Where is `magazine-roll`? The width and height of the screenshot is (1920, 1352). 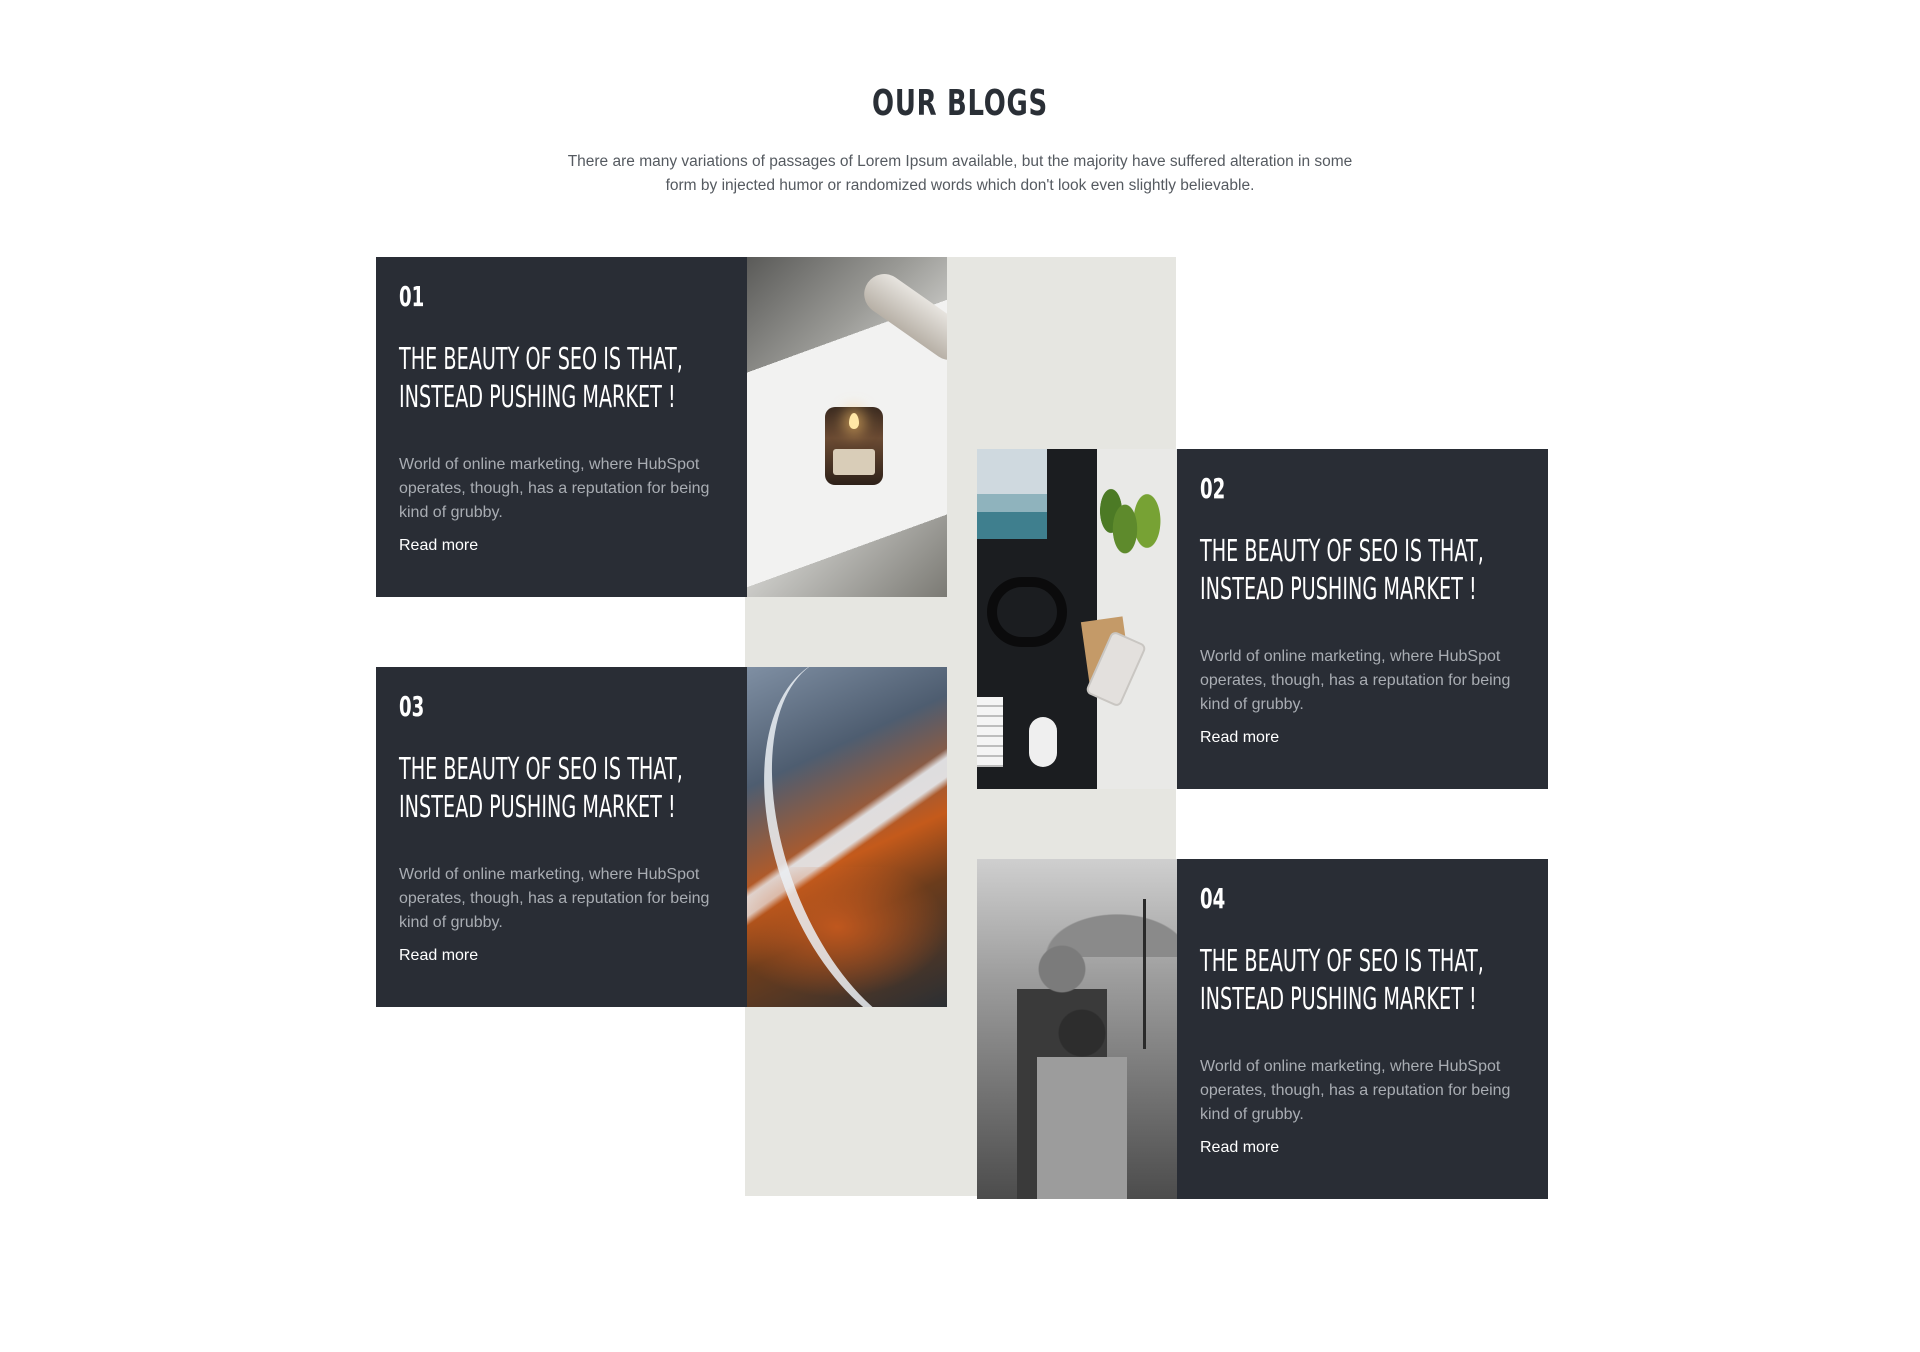
magazine-roll is located at coordinates (901, 317).